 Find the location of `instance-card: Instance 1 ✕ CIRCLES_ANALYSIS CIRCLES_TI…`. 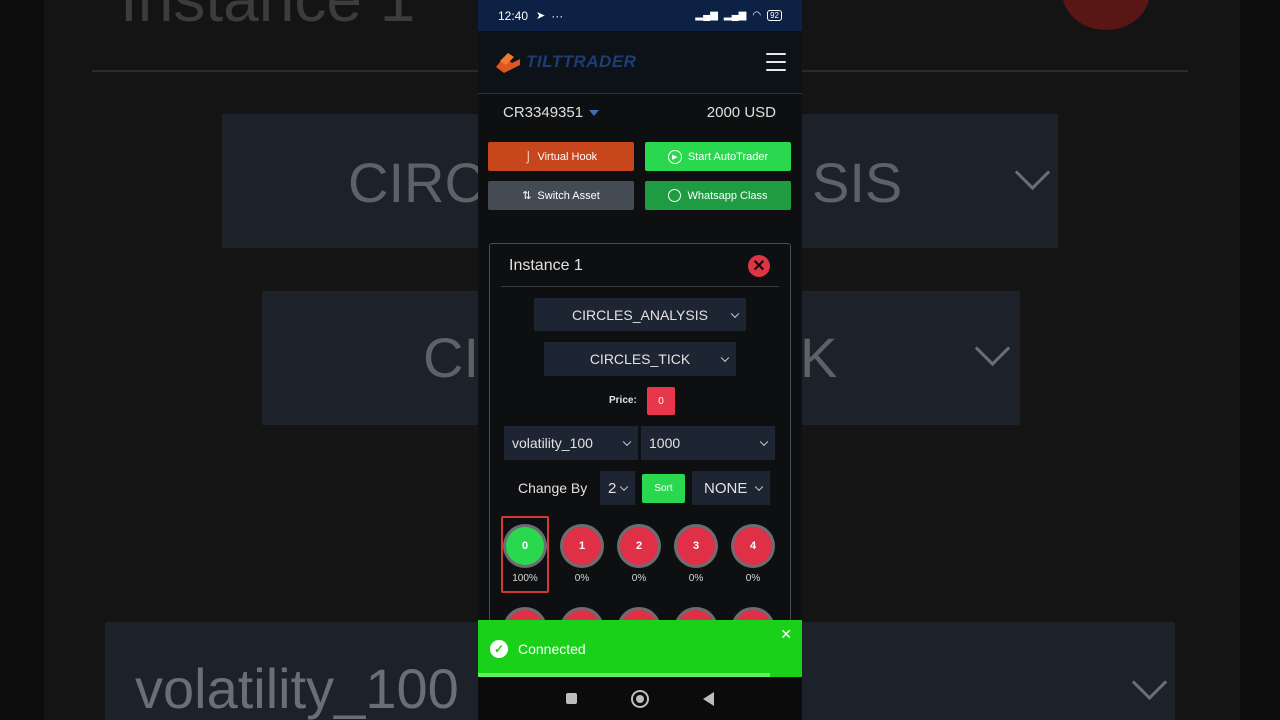

instance-card: Instance 1 ✕ CIRCLES_ANALYSIS CIRCLES_TI… is located at coordinates (640, 454).